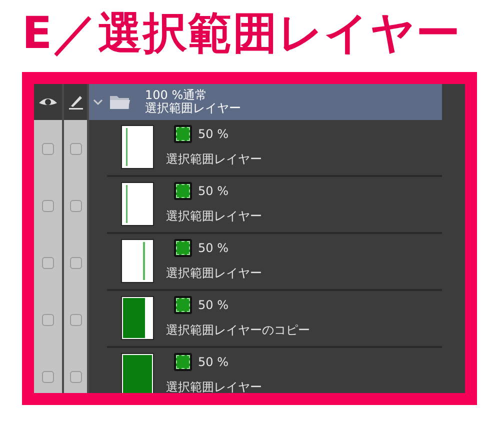 The image size is (500, 433). I want to click on layer-row: 50 % 選択範囲レイヤーのコピー, so click(274, 319).